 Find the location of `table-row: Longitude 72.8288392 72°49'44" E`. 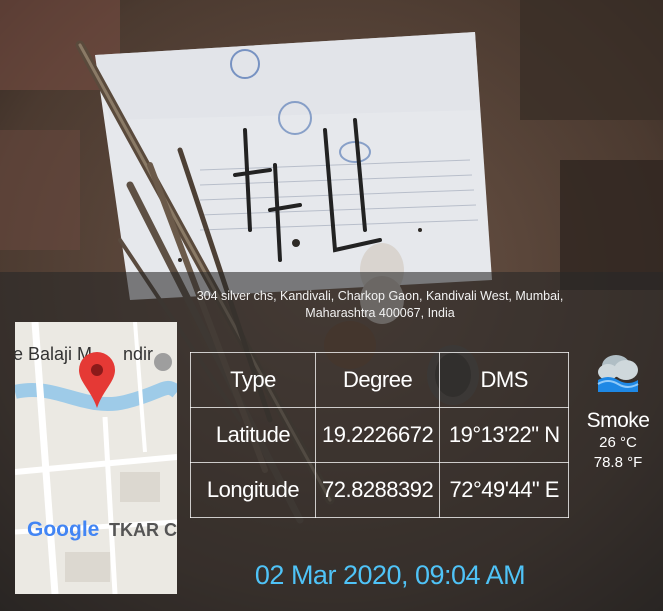

table-row: Longitude 72.8288392 72°49'44" E is located at coordinates (380, 490).